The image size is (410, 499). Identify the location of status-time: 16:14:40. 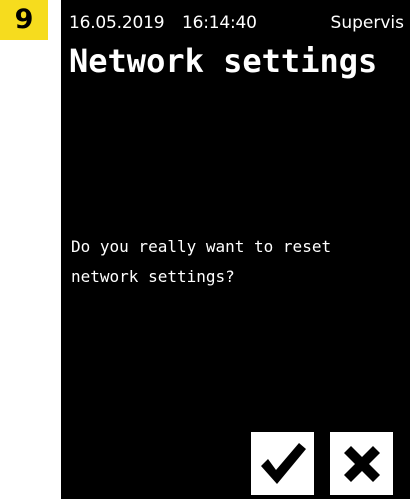
(219, 23).